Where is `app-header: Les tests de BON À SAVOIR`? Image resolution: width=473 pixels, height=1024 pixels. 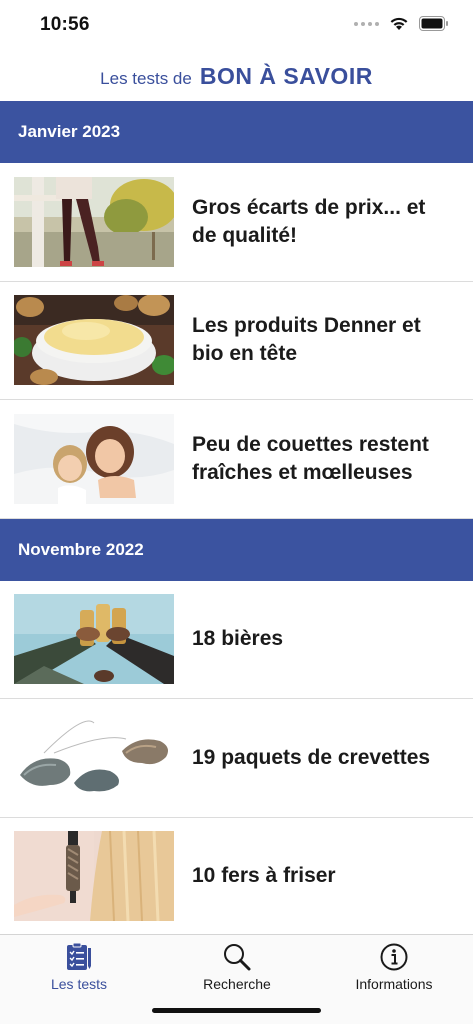
app-header: Les tests de BON À SAVOIR is located at coordinates (236, 76).